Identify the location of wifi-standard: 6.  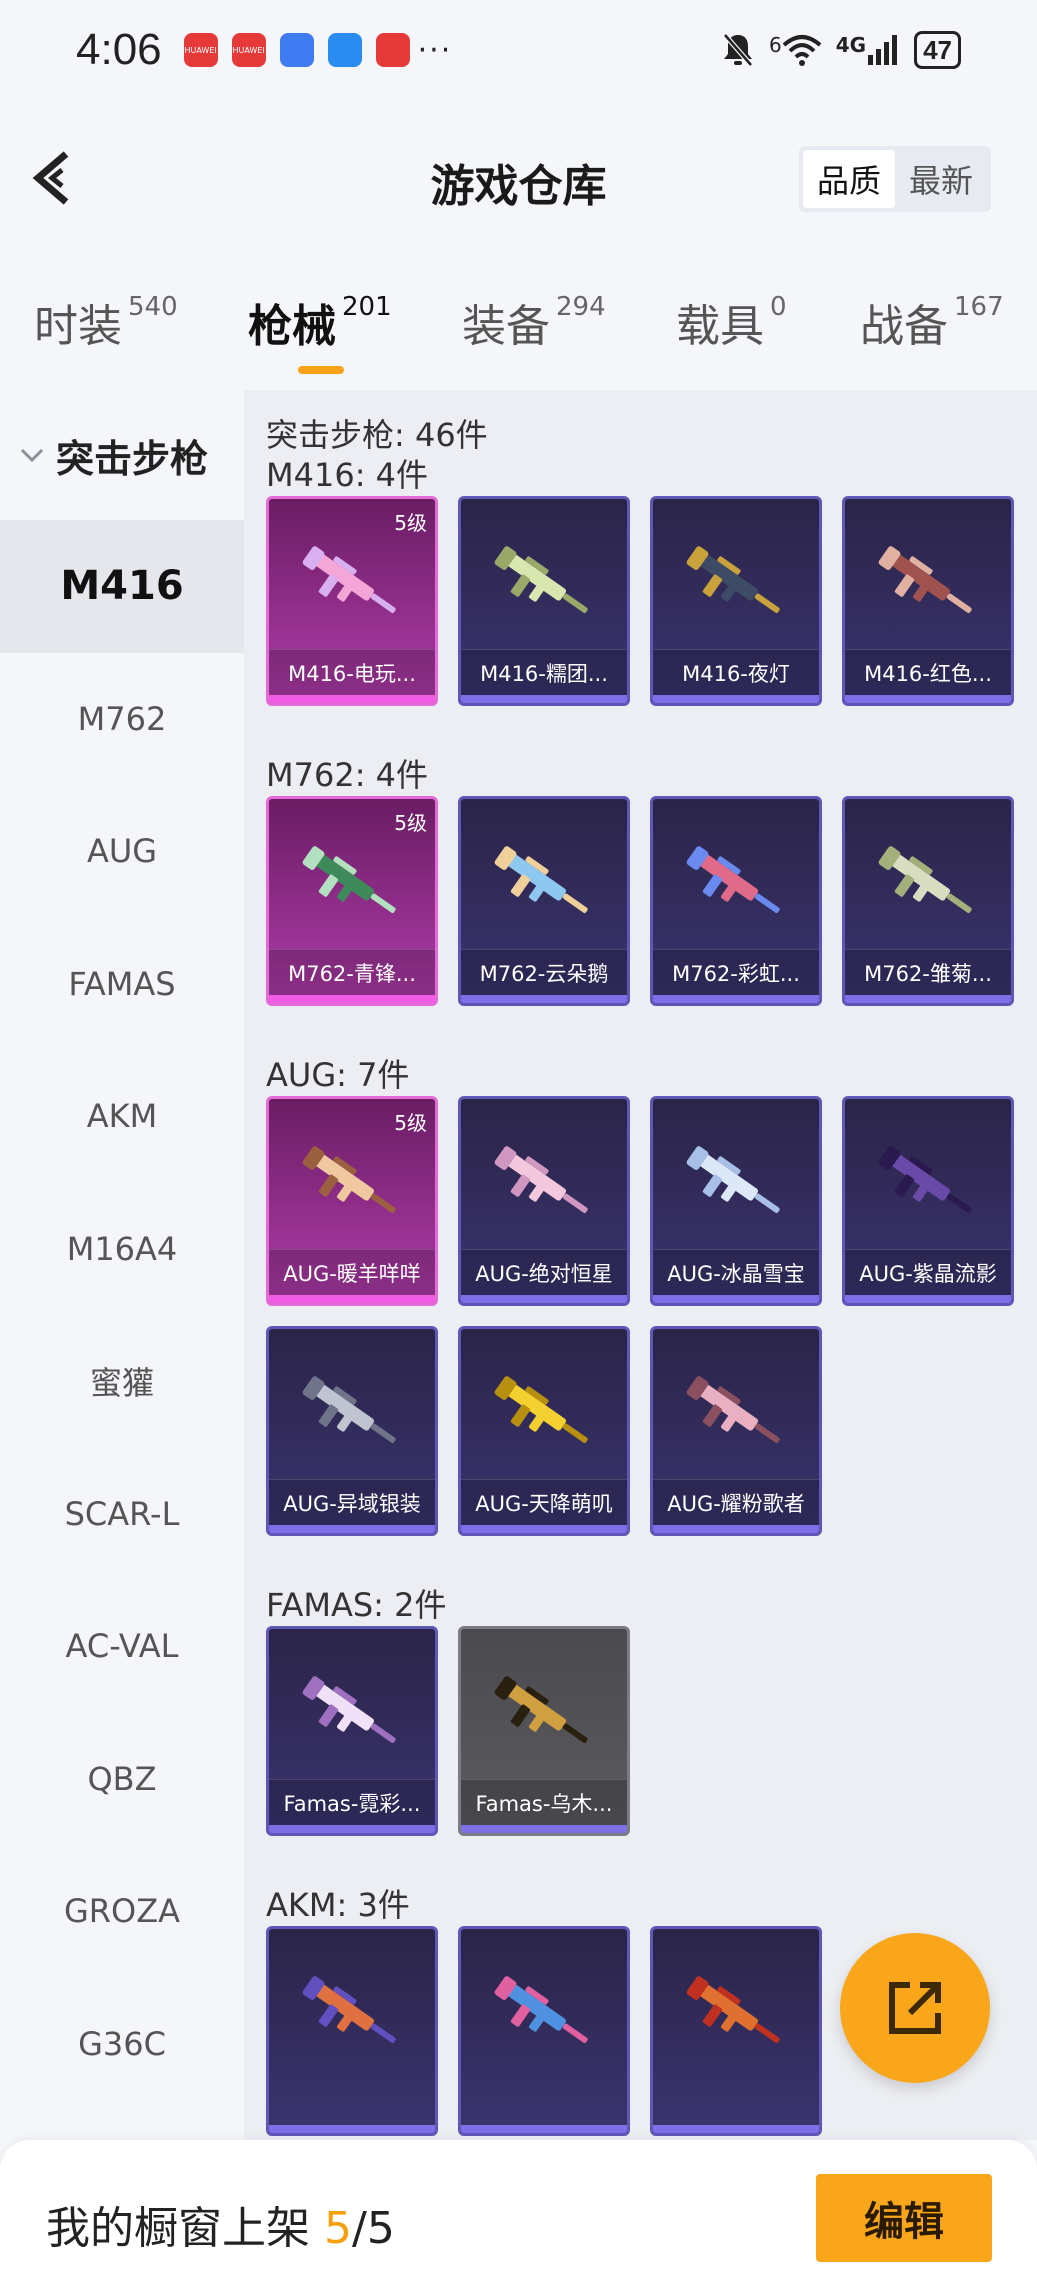
(775, 45).